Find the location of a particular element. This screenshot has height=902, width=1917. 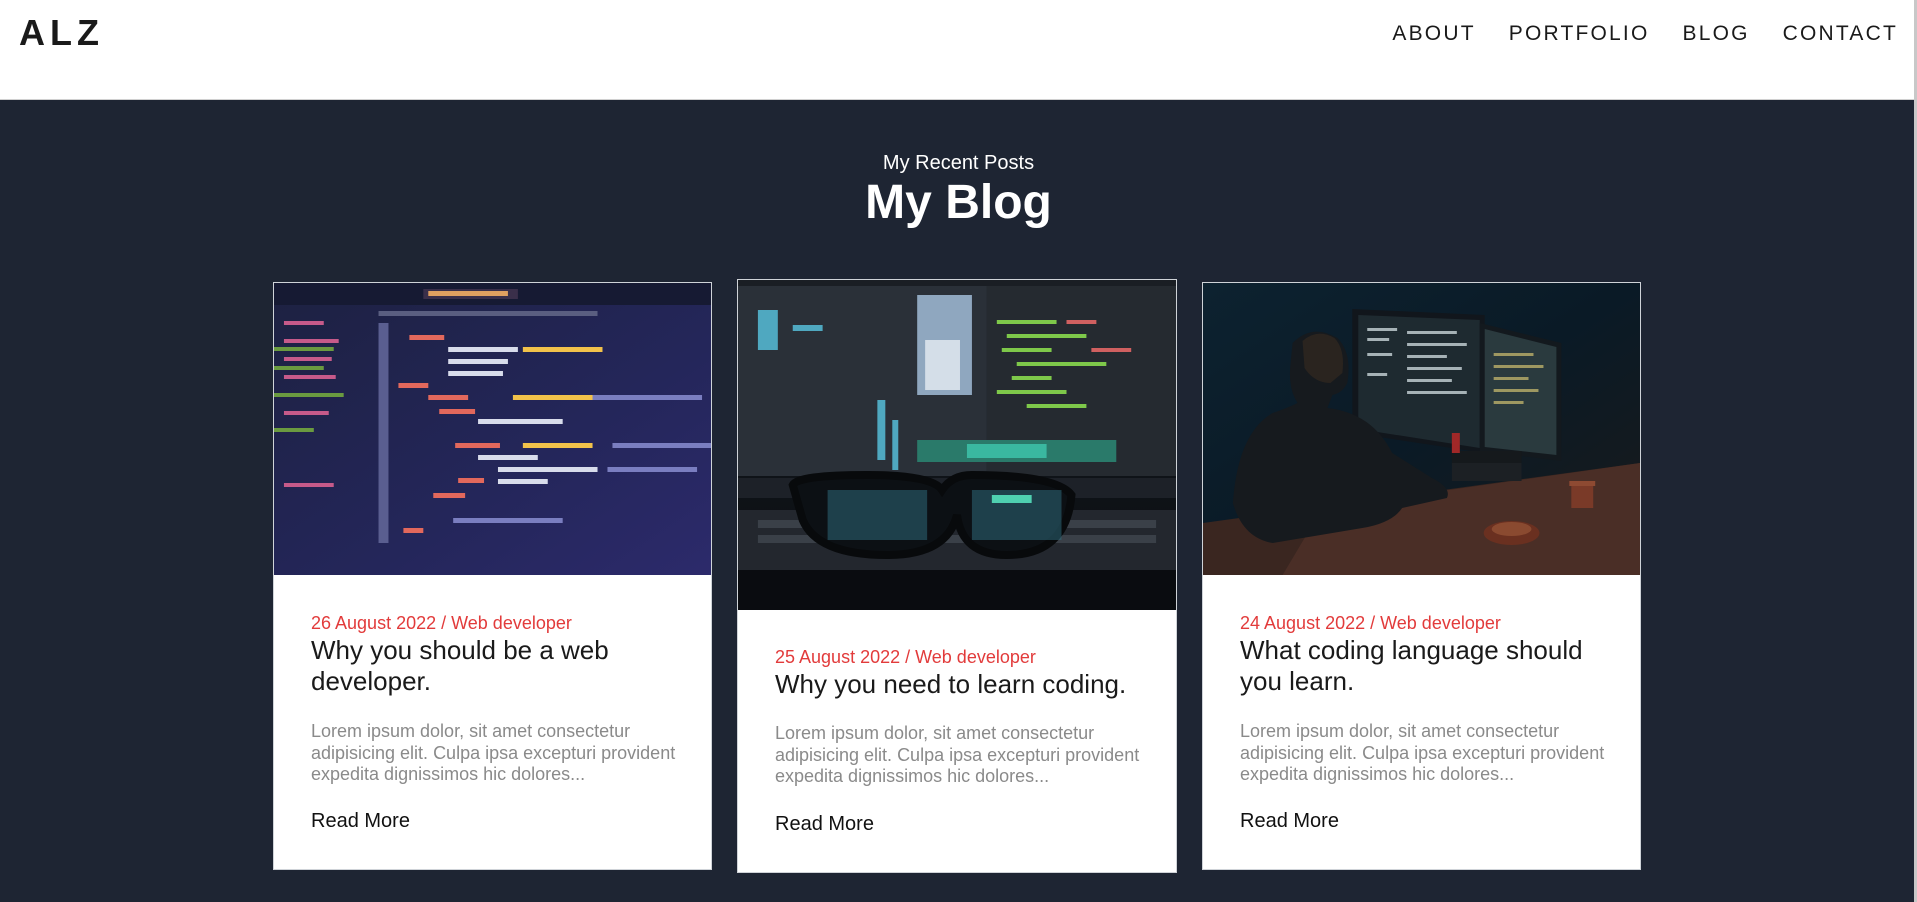

post-image-developer-desk is located at coordinates (1421, 429).